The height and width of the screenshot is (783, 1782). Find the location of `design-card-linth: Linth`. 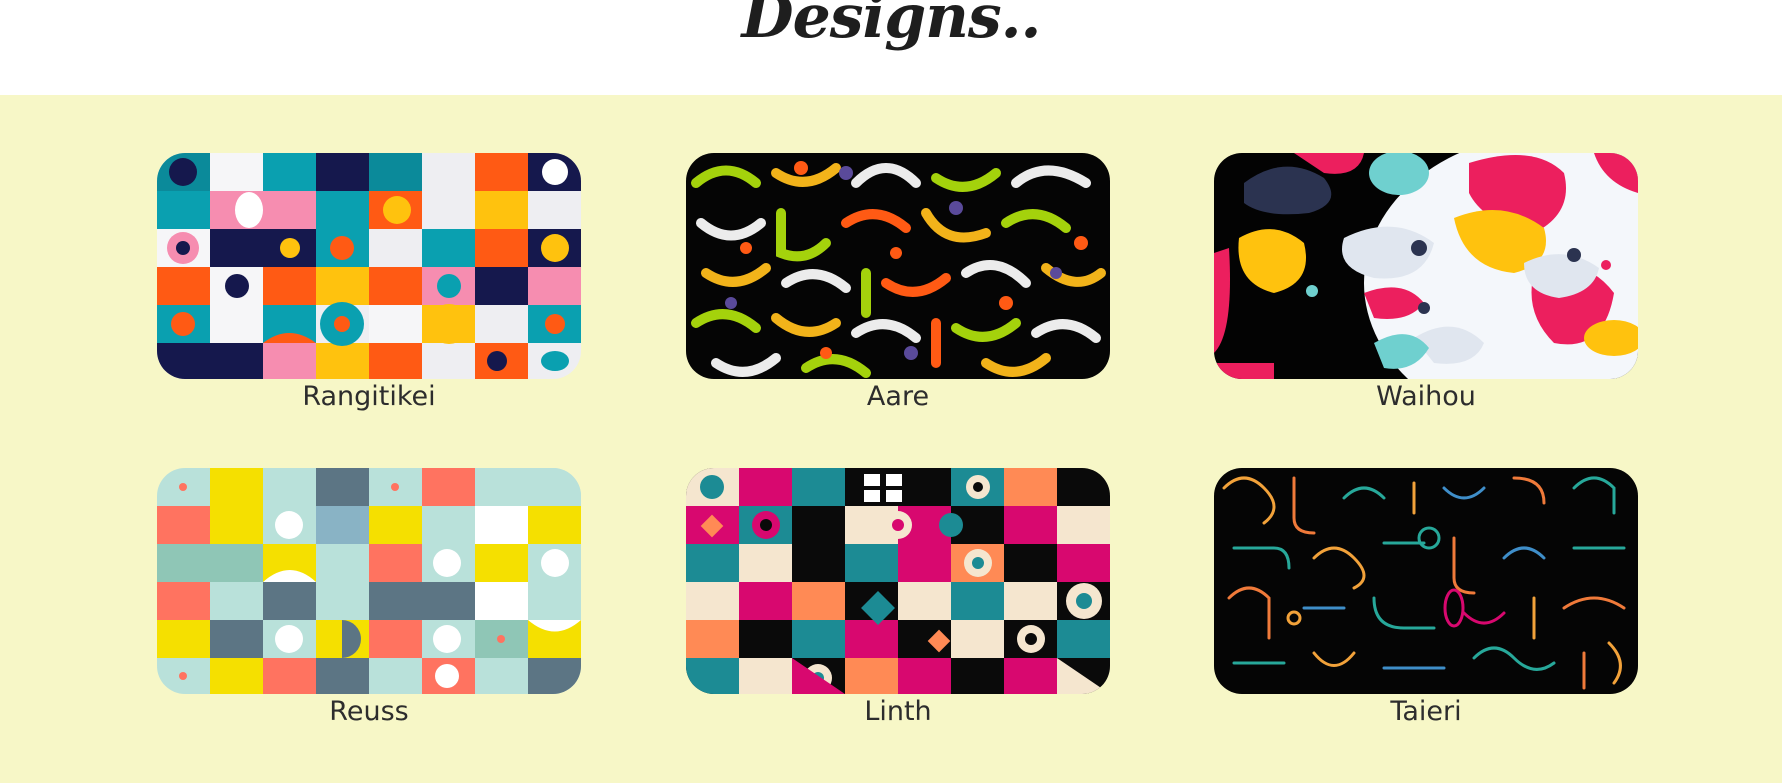

design-card-linth: Linth is located at coordinates (898, 599).